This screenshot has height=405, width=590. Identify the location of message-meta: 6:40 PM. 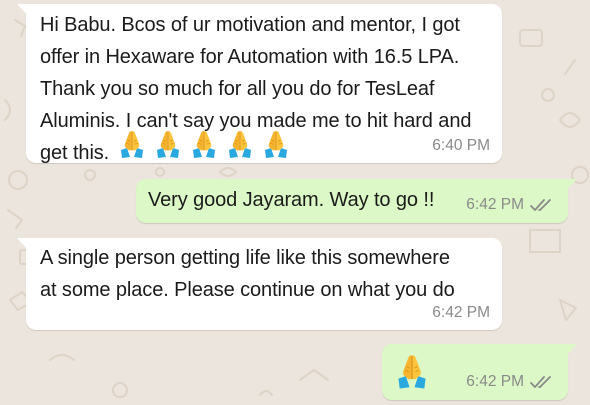
(461, 146).